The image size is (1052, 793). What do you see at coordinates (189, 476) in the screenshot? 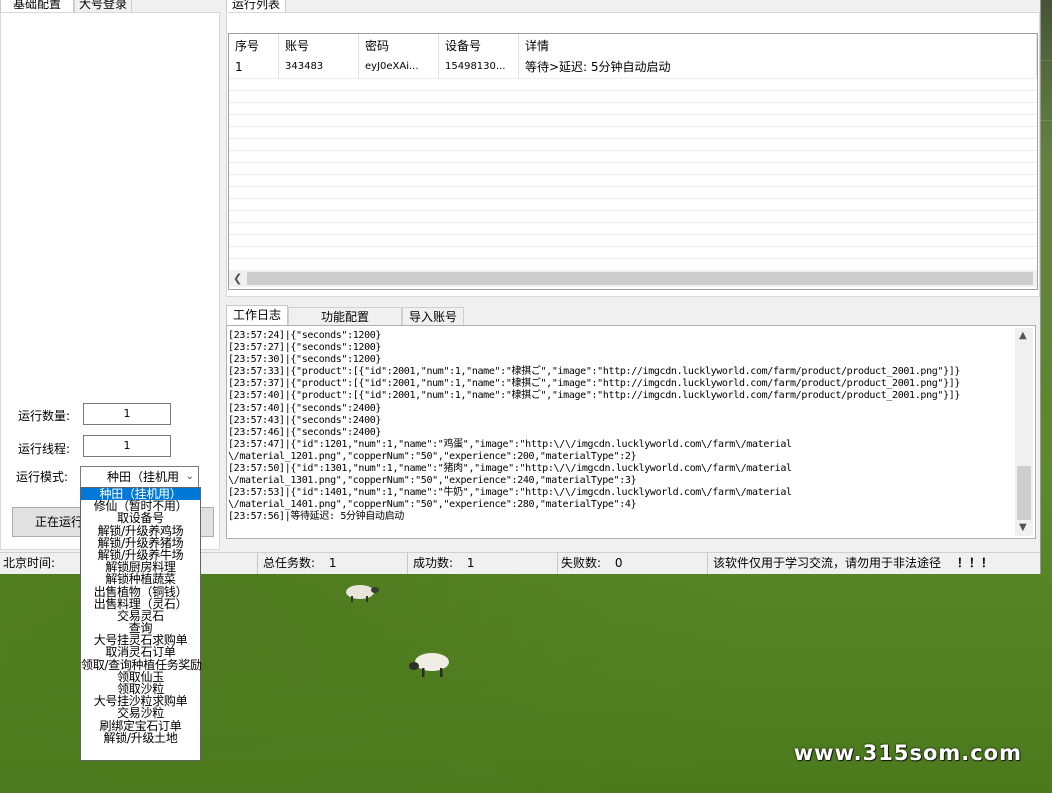
I see `chevron-down-icon: ⌄` at bounding box center [189, 476].